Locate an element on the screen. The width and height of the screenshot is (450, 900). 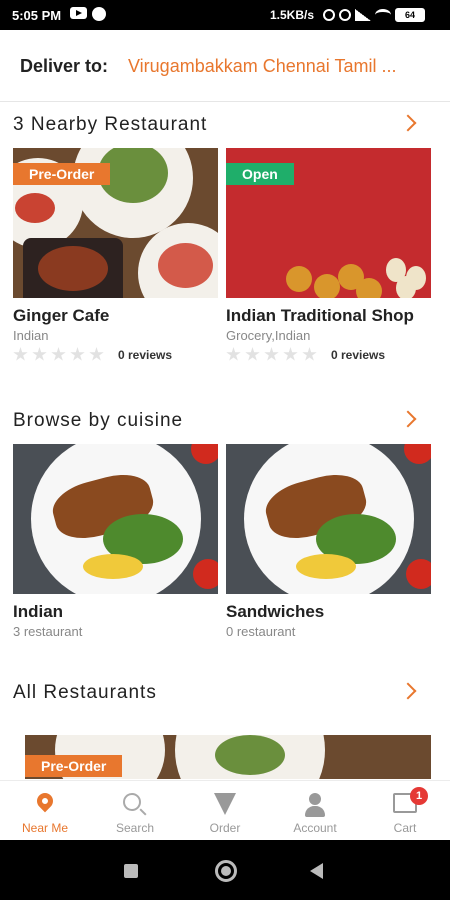
nav-near-me: Near Me is located at coordinates (45, 810).